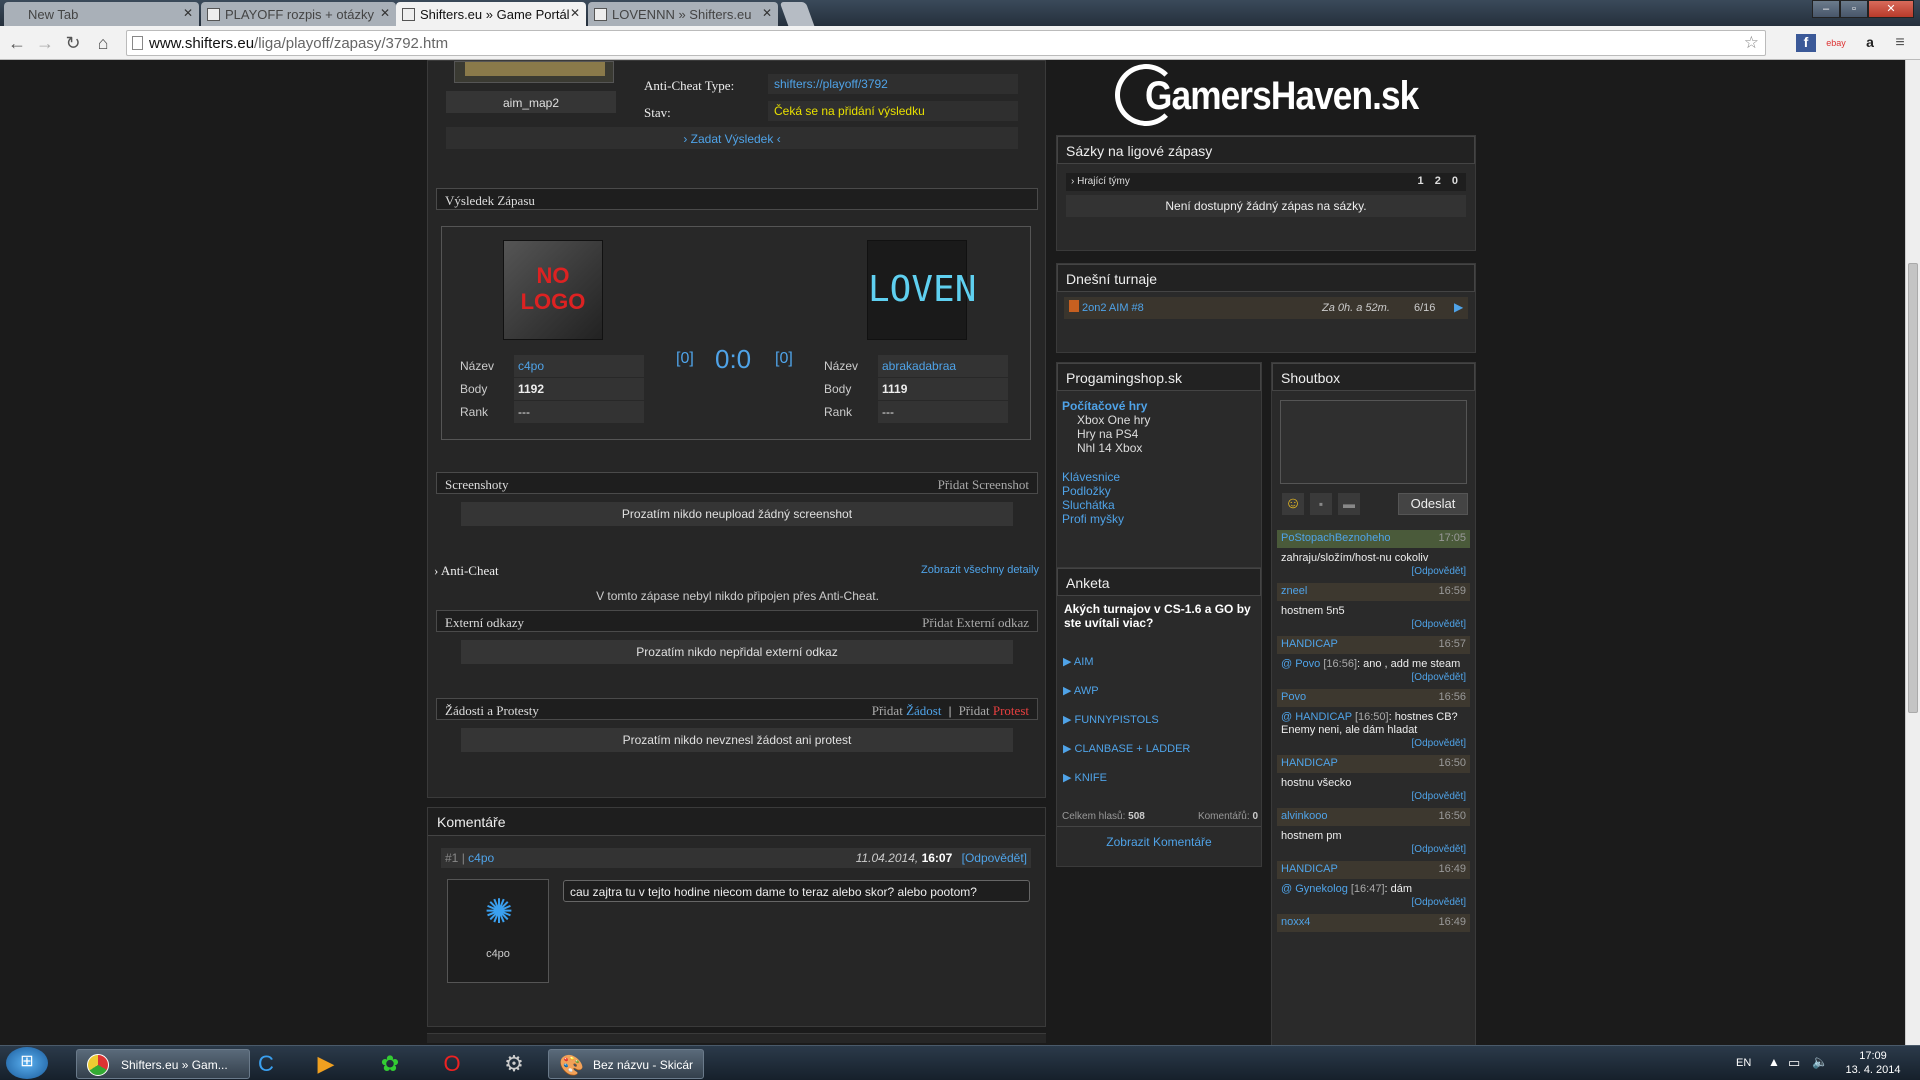  I want to click on page-scrollbar, so click(1912, 552).